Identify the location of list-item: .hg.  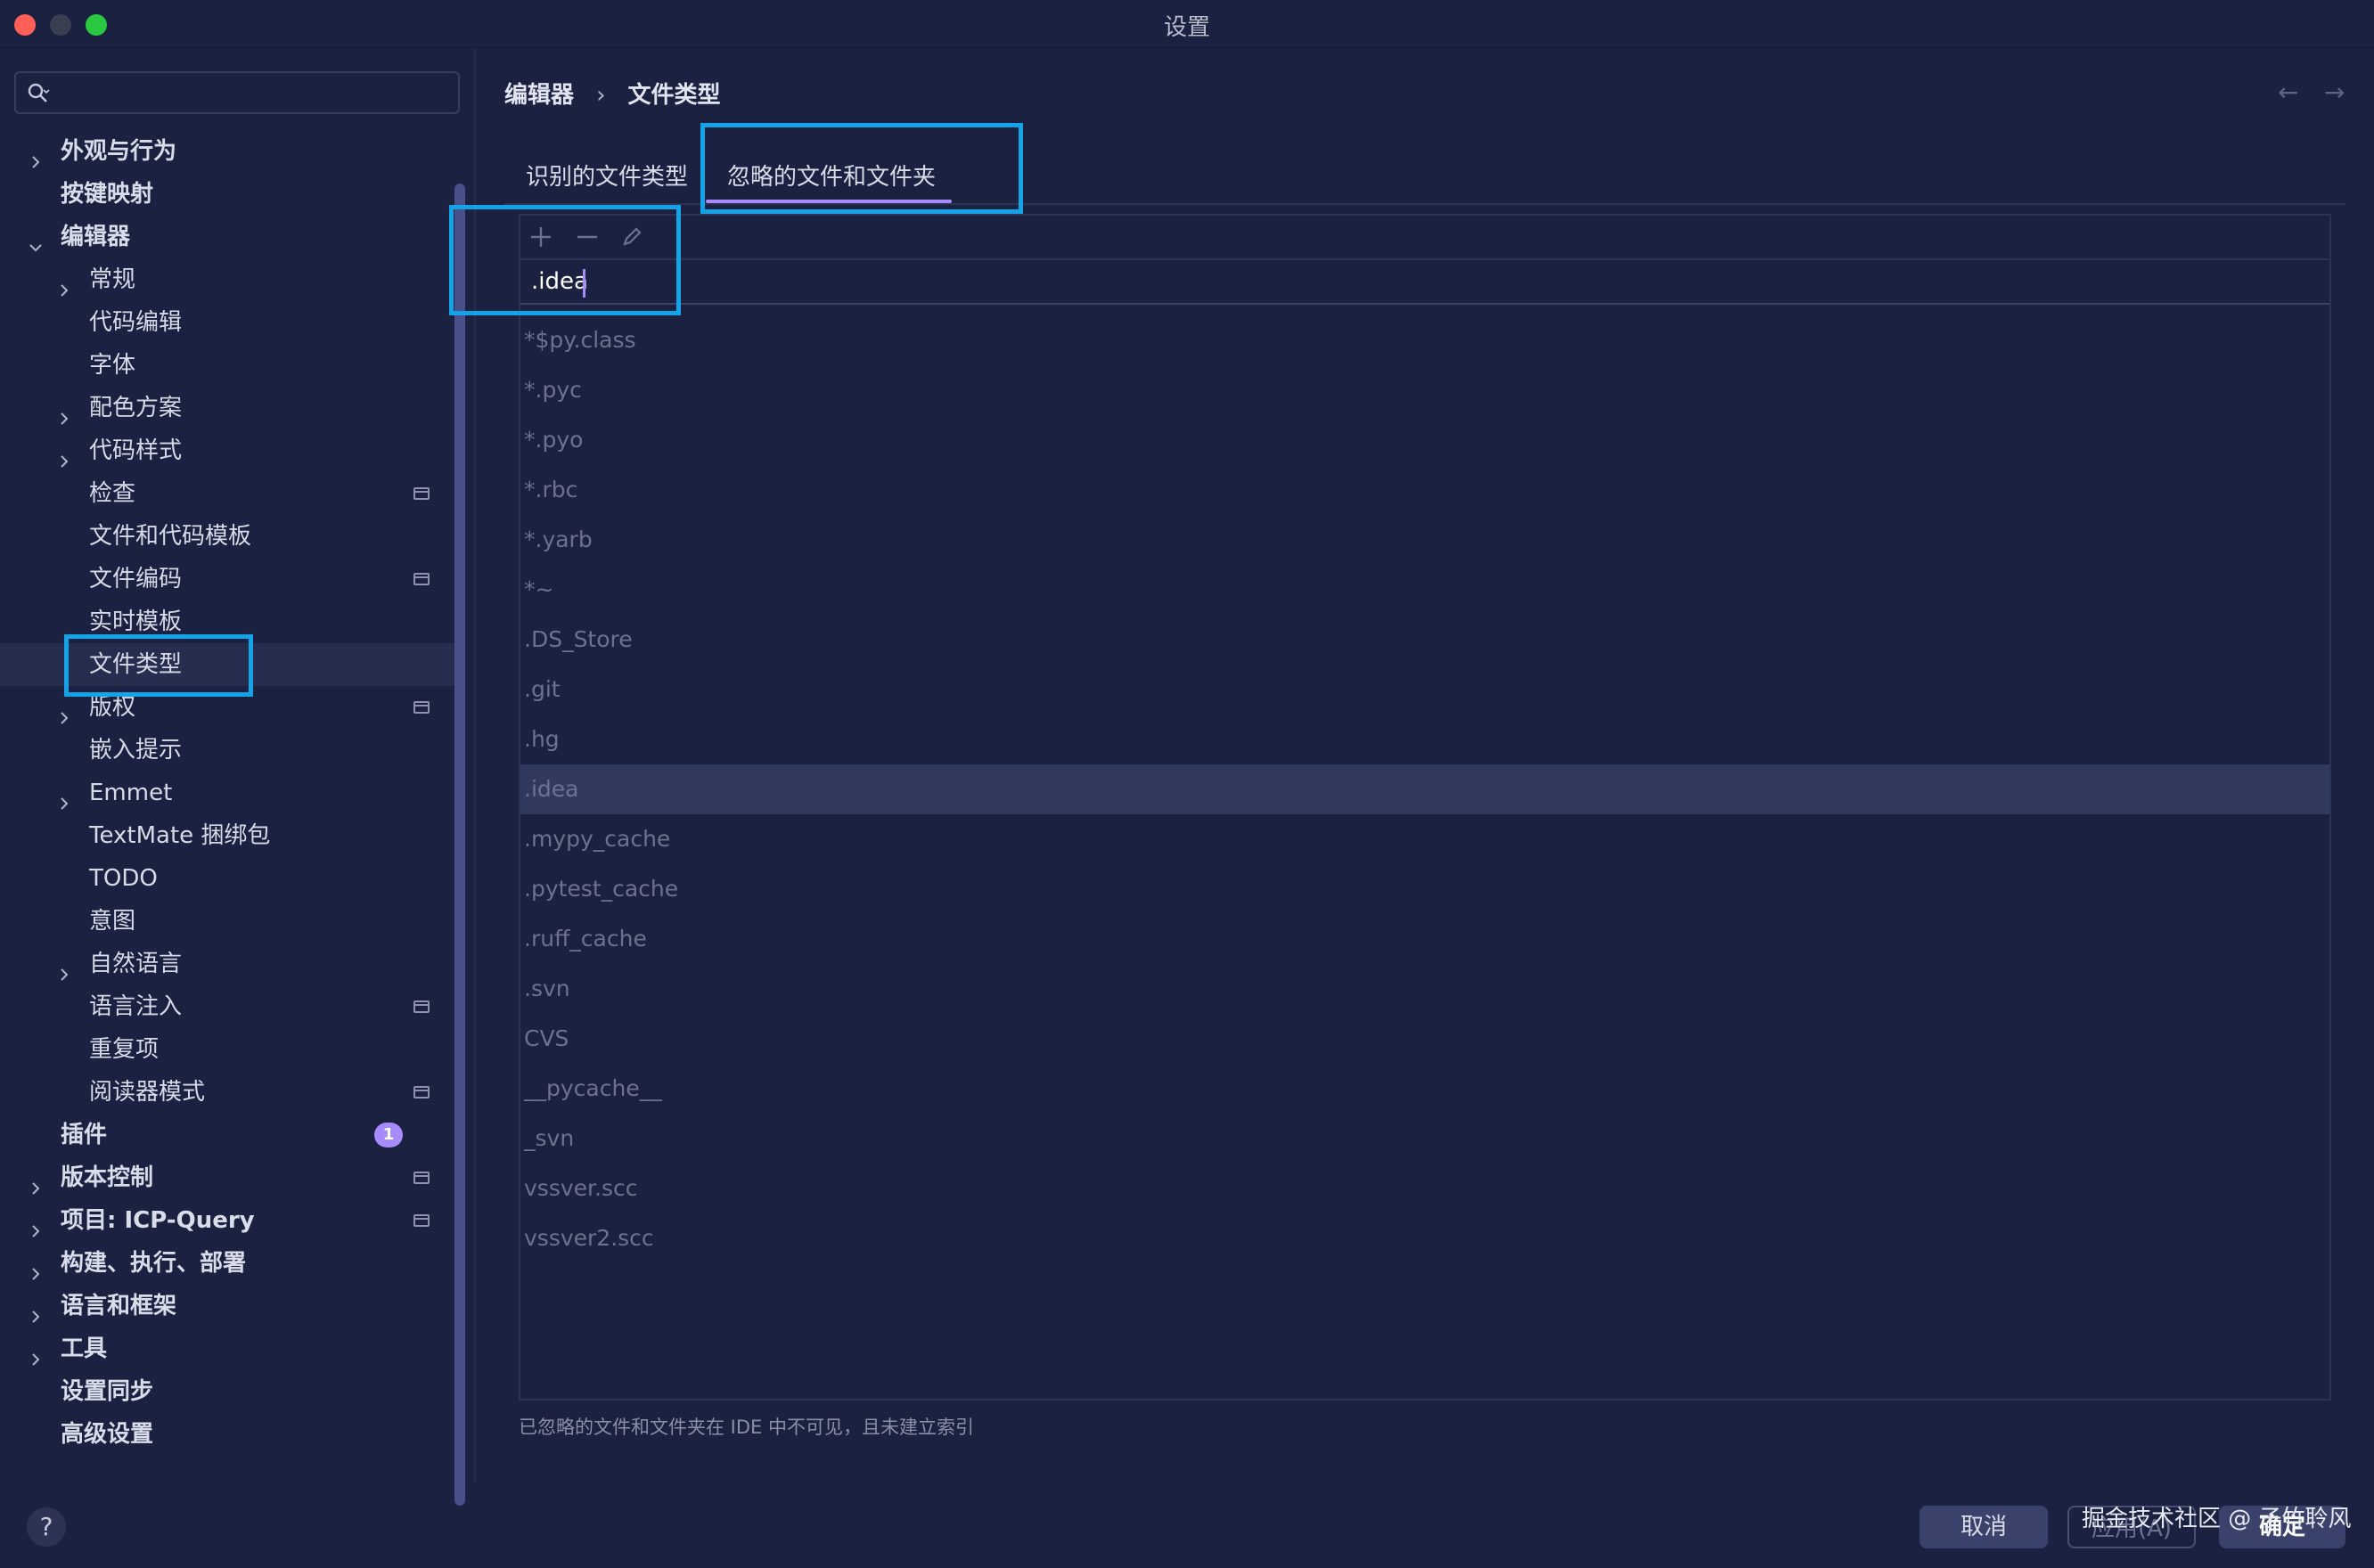
(1424, 739).